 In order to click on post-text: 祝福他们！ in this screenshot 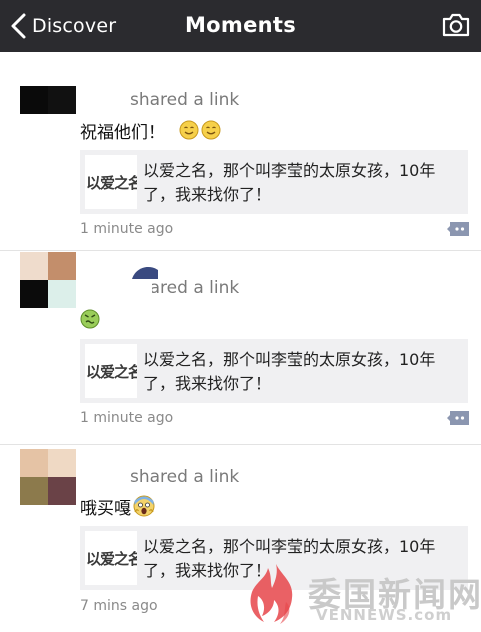, I will do `click(150, 130)`.